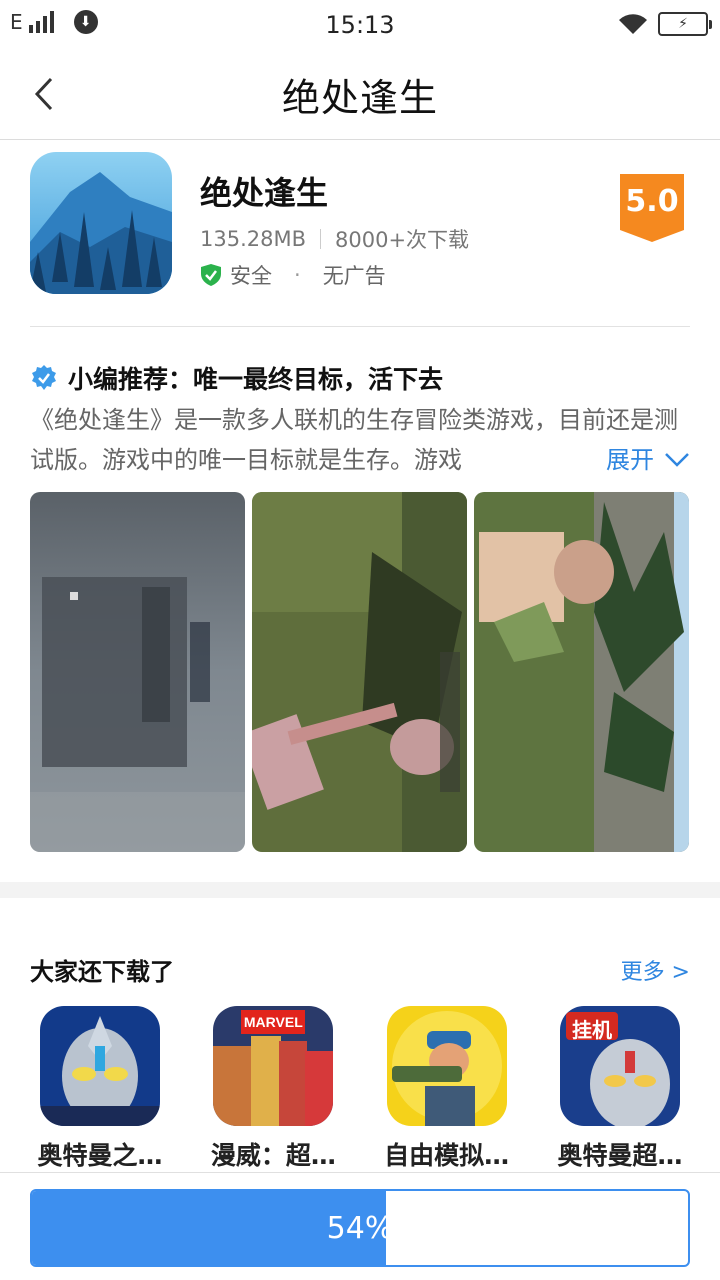  Describe the element at coordinates (102, 972) in the screenshot. I see `recommend-title: 大家还下载了` at that location.